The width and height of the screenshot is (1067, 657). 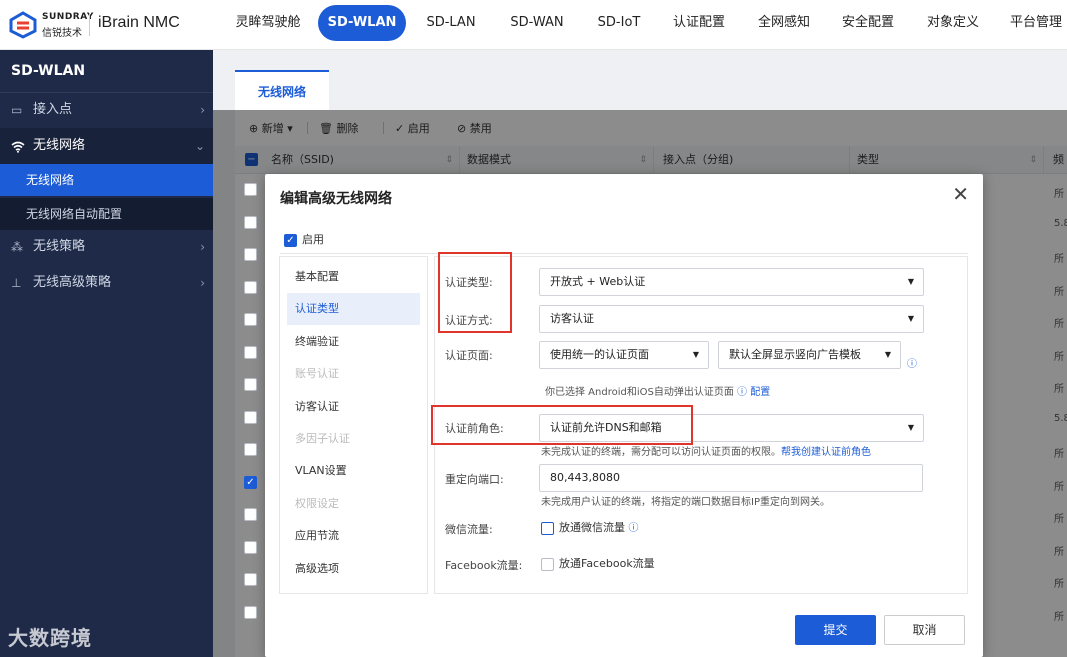 I want to click on close-icon: ✕, so click(x=960, y=194).